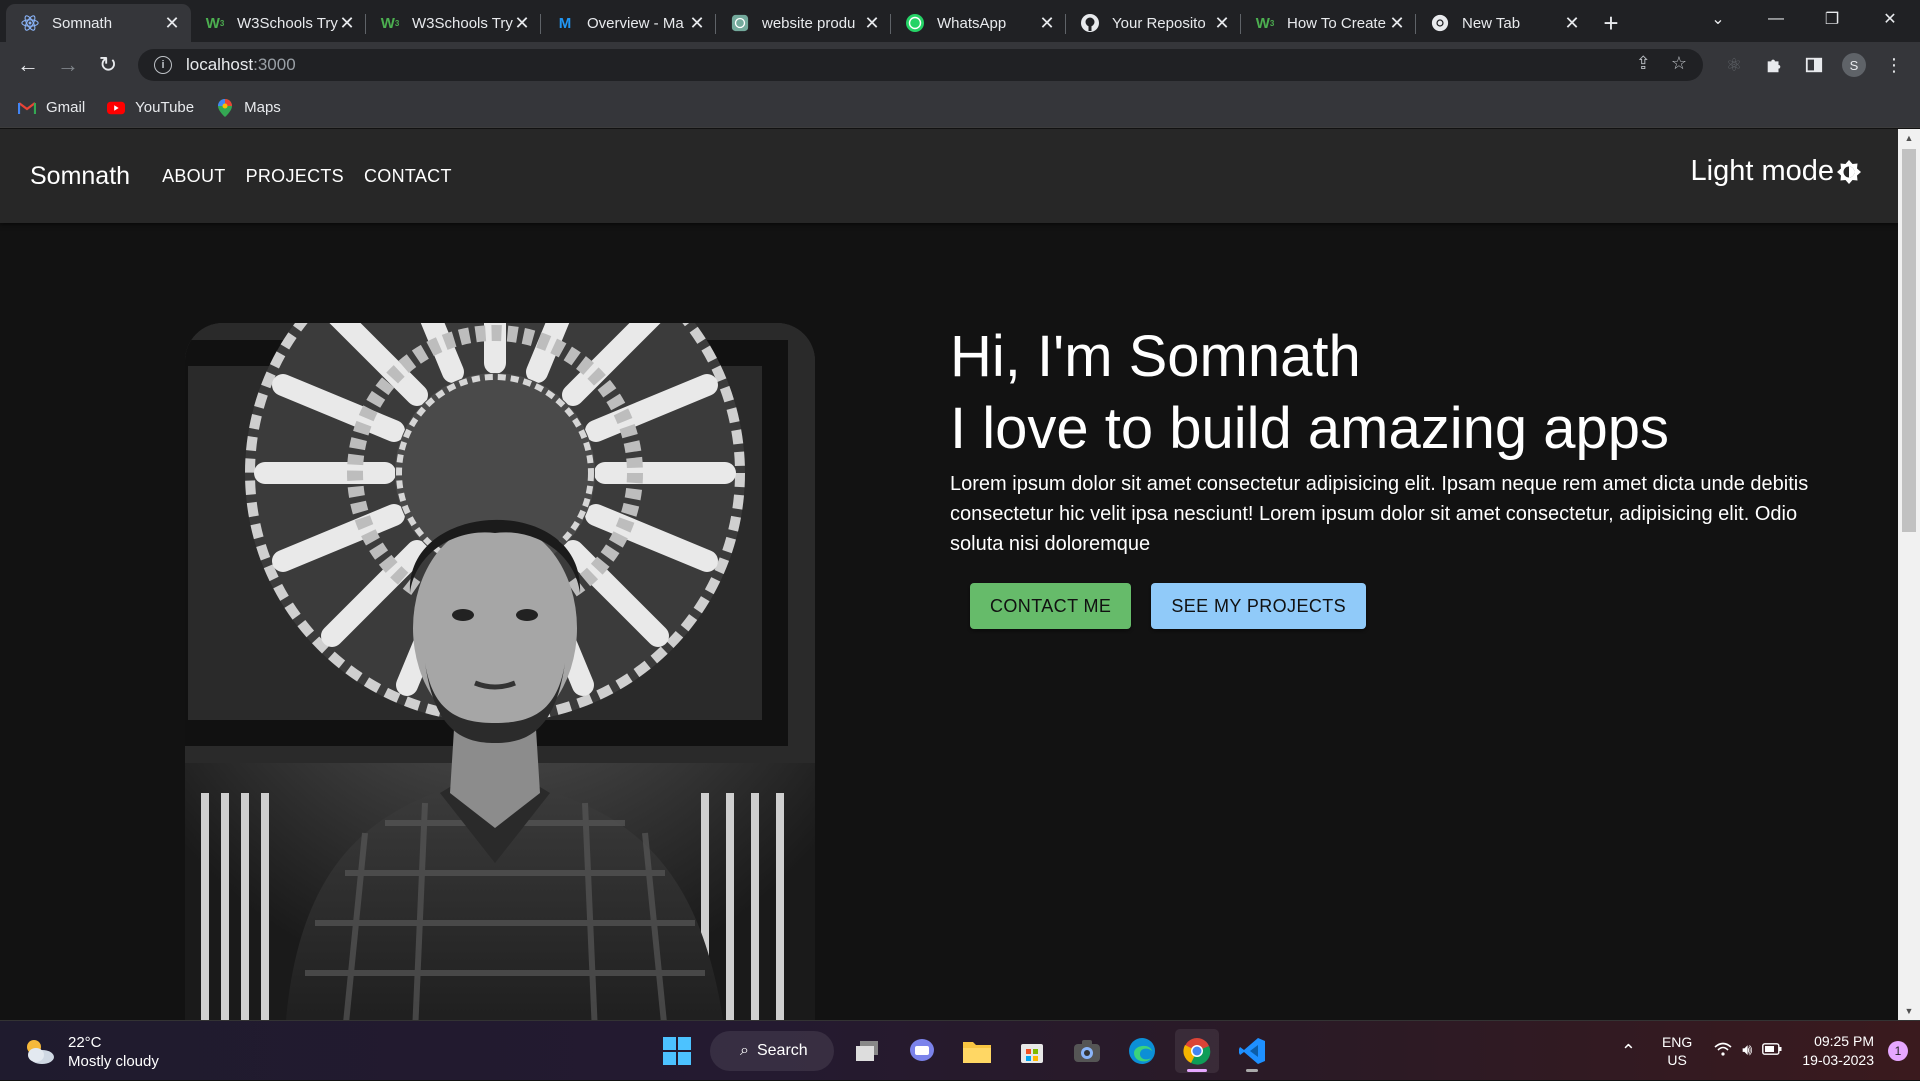 Image resolution: width=1920 pixels, height=1081 pixels. I want to click on nav-contact: CONTACT, so click(408, 176).